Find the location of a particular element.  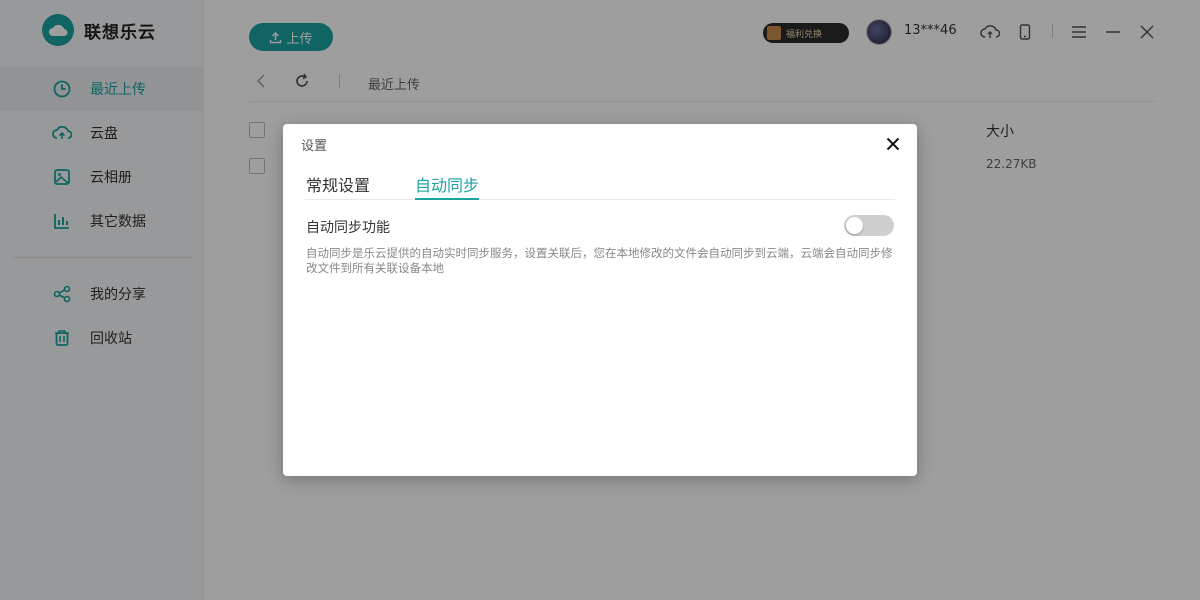

auto-sync-toggle is located at coordinates (869, 225).